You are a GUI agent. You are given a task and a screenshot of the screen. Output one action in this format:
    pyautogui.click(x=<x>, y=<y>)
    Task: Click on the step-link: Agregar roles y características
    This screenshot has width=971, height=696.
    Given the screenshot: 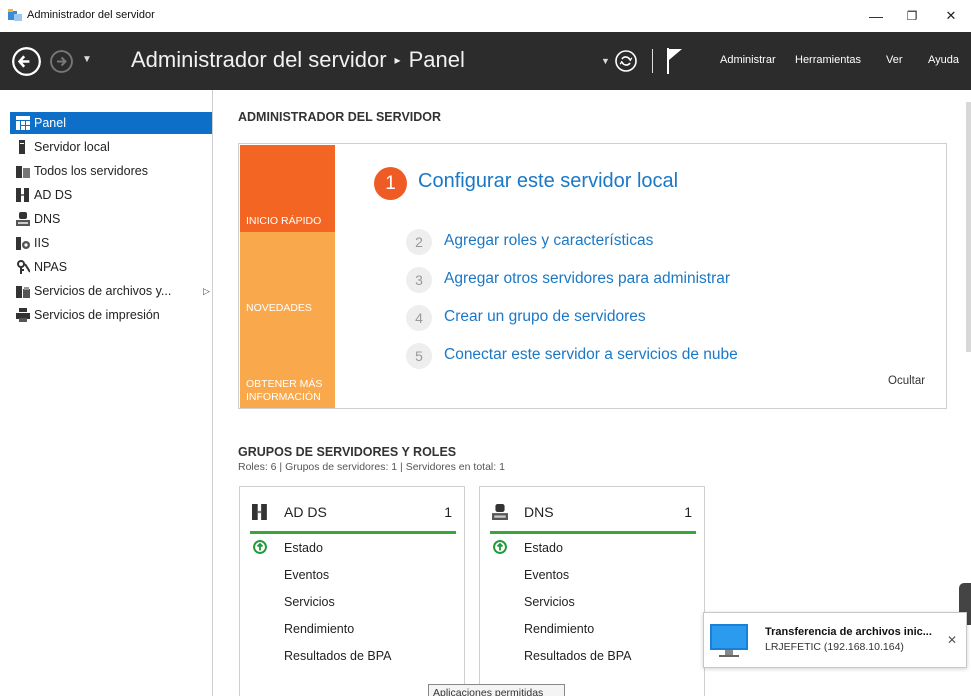 What is the action you would take?
    pyautogui.click(x=548, y=241)
    